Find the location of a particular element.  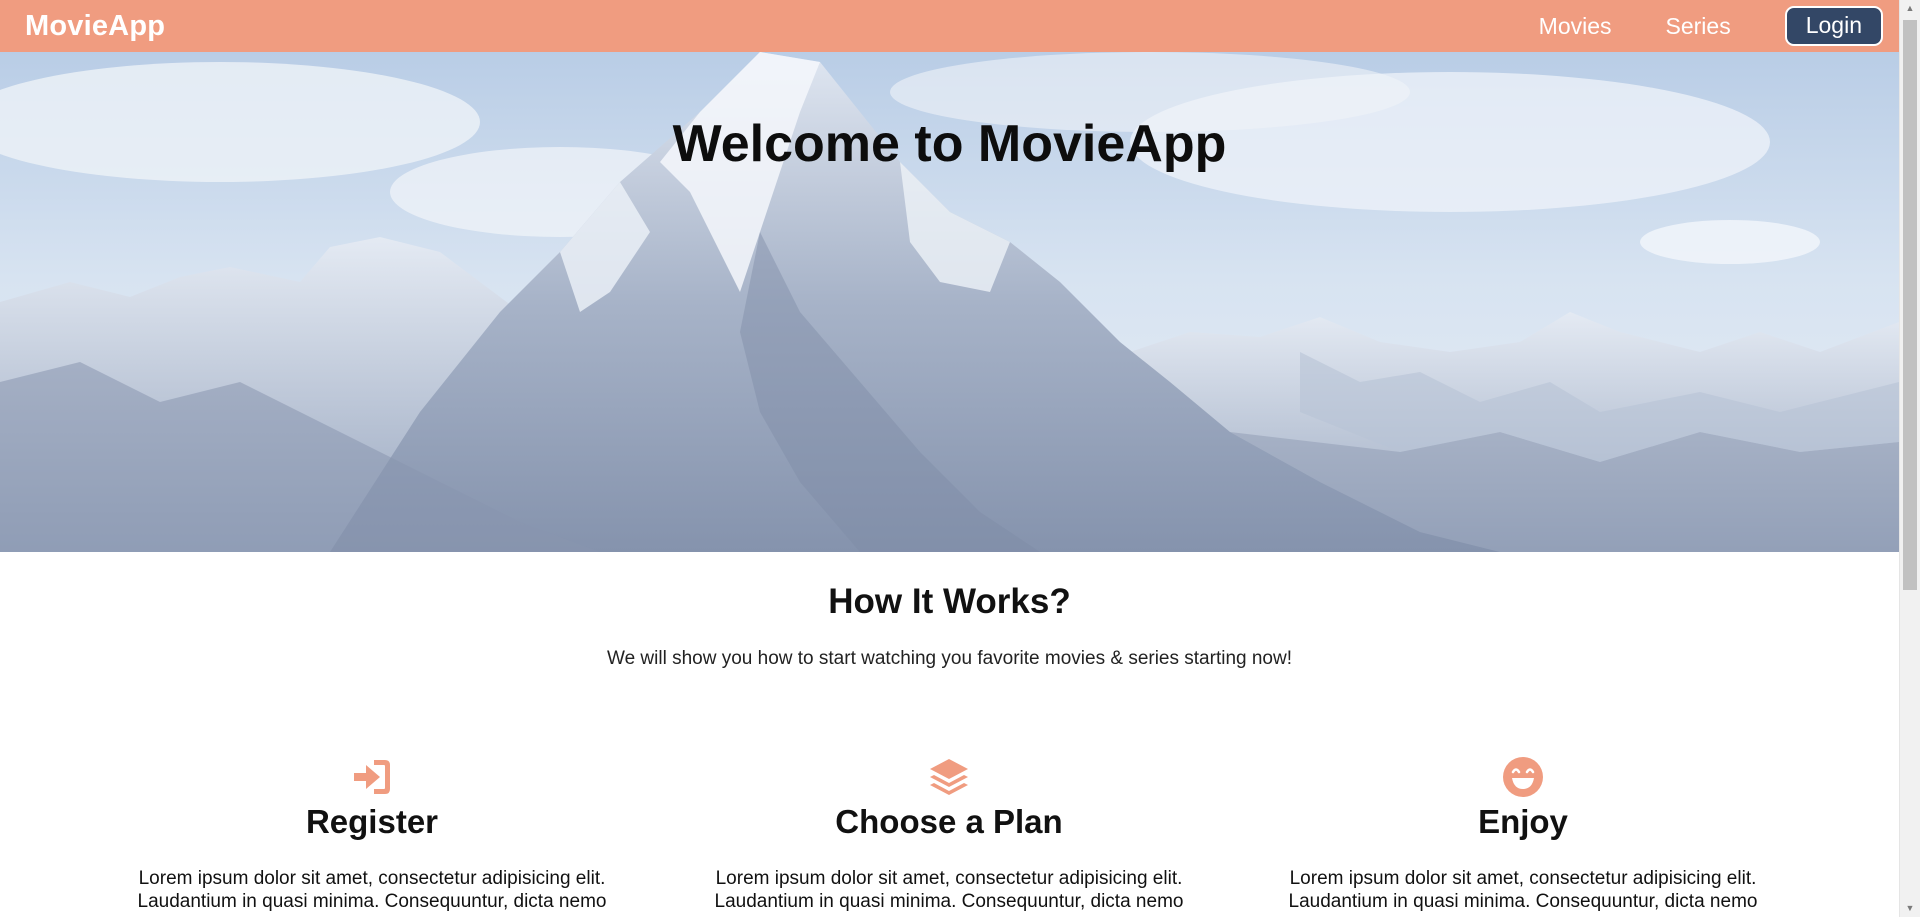

grin-icon is located at coordinates (1523, 777).